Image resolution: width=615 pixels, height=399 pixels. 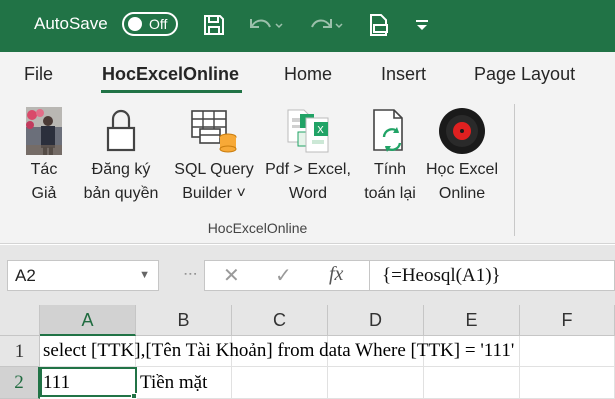 I want to click on row-header-2: 2, so click(x=20, y=383).